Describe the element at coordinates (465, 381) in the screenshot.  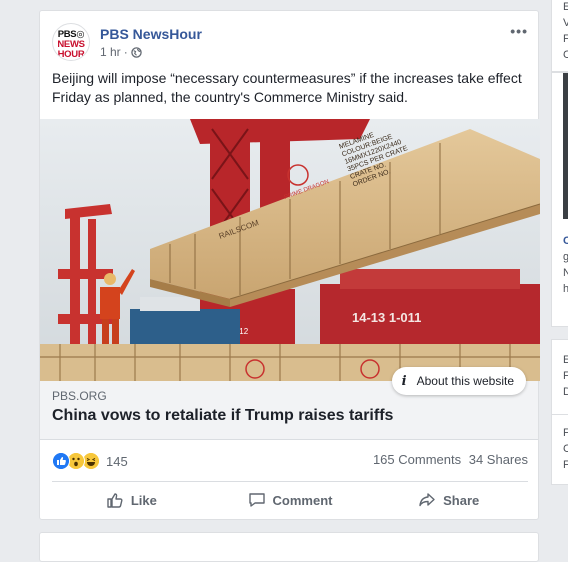
I see `about-label: About this website` at that location.